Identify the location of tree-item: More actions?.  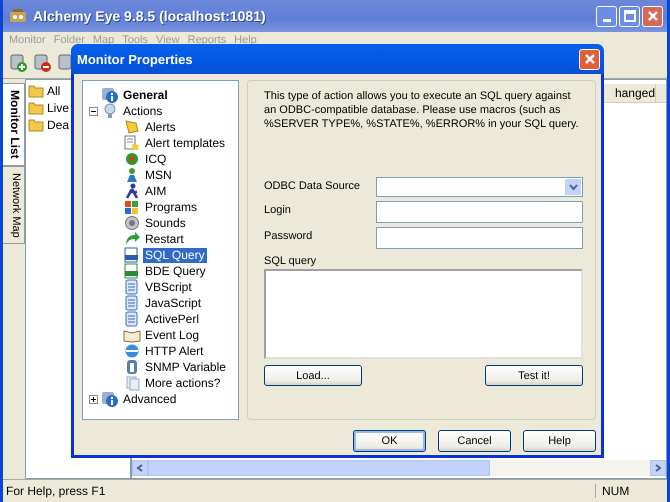
(182, 383).